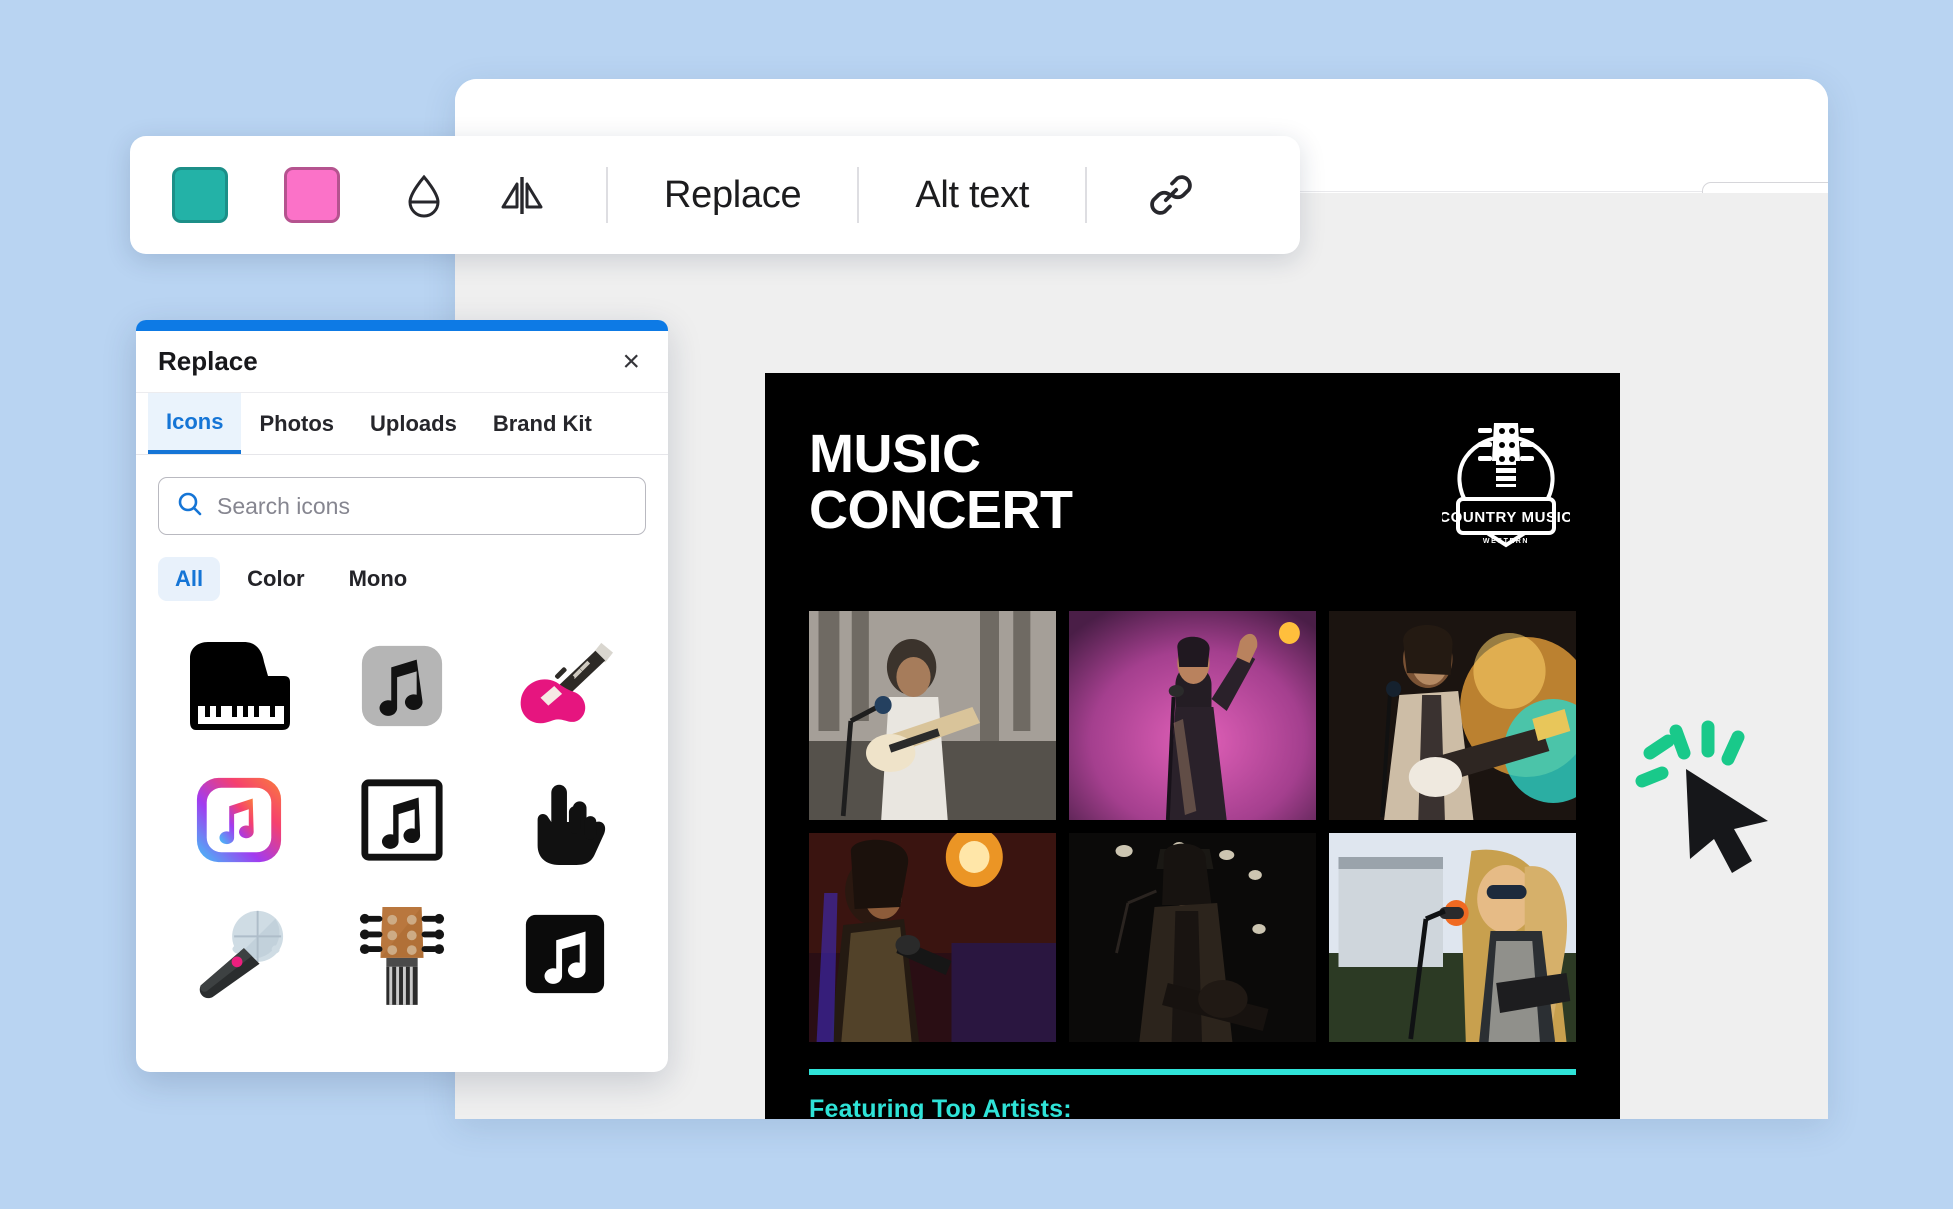 Image resolution: width=1953 pixels, height=1209 pixels. Describe the element at coordinates (200, 195) in the screenshot. I see `color-swatch-teal` at that location.